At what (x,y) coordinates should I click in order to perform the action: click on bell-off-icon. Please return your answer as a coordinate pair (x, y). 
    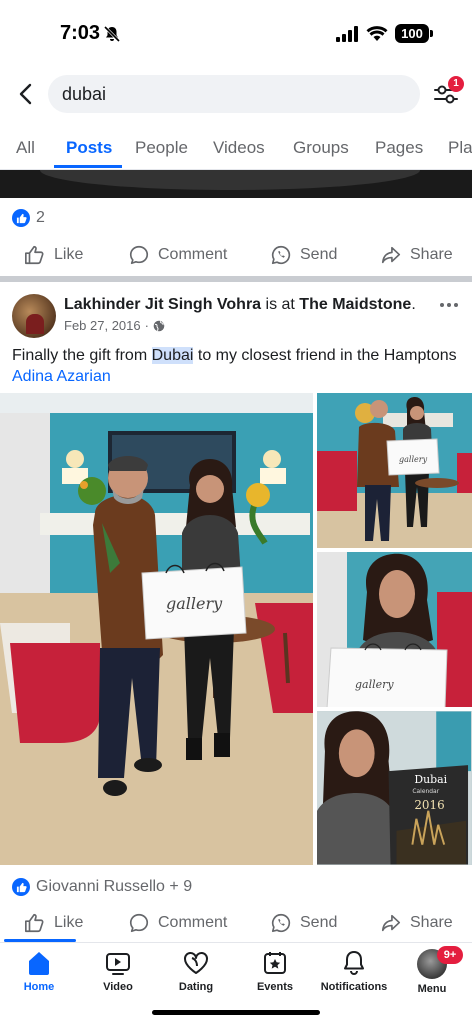
    Looking at the image, I should click on (112, 34).